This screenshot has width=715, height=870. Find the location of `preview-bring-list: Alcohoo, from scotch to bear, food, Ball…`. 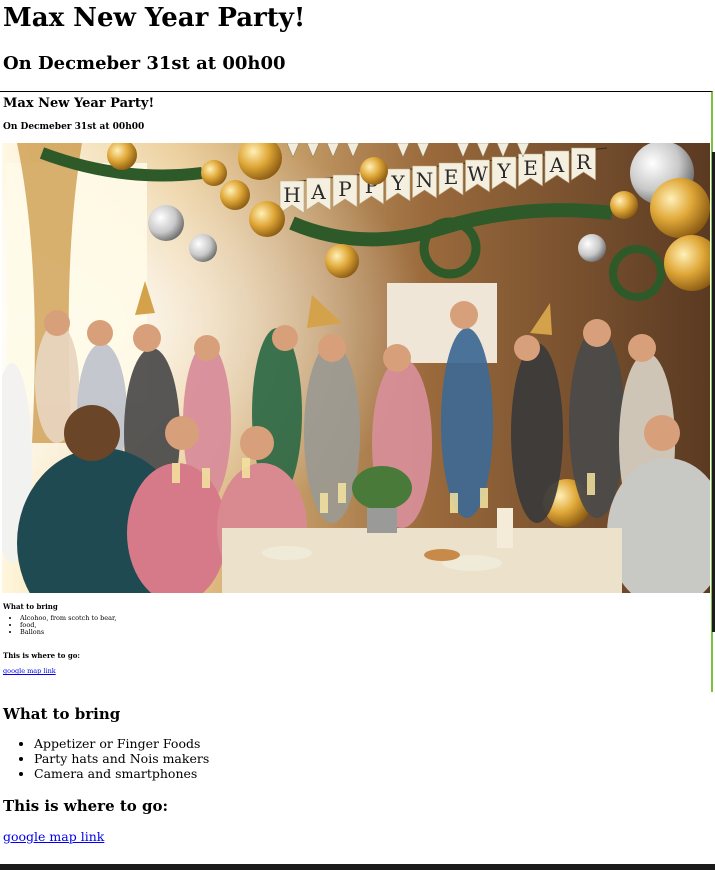

preview-bring-list: Alcohoo, from scotch to bear, food, Ball… is located at coordinates (68, 625).